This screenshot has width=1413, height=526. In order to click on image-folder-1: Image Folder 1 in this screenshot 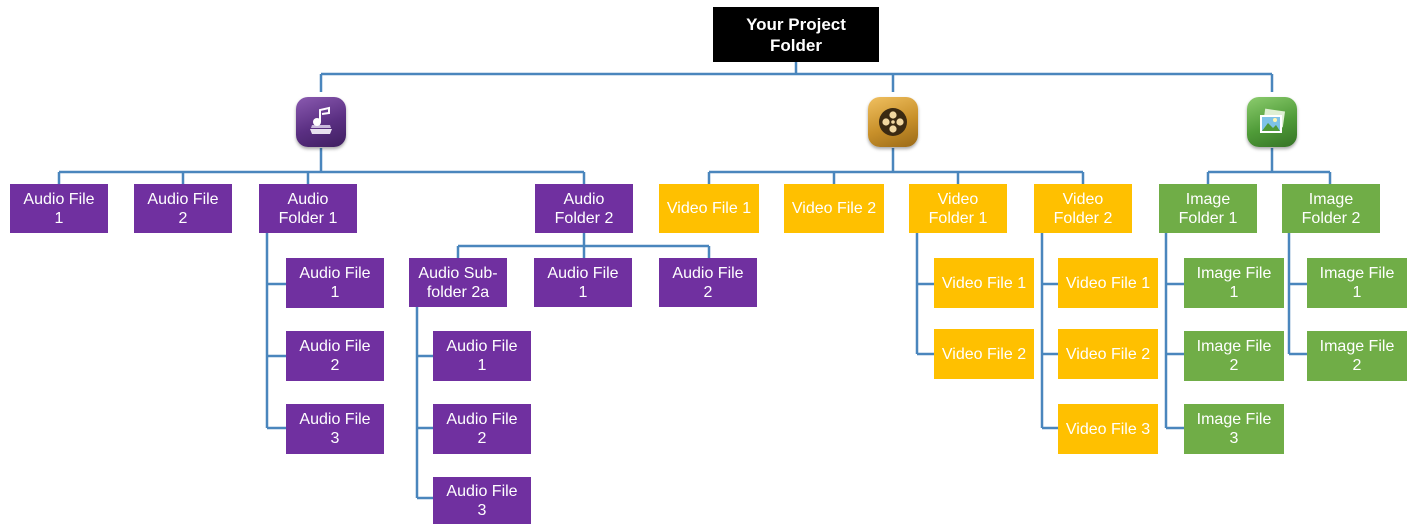, I will do `click(1208, 208)`.